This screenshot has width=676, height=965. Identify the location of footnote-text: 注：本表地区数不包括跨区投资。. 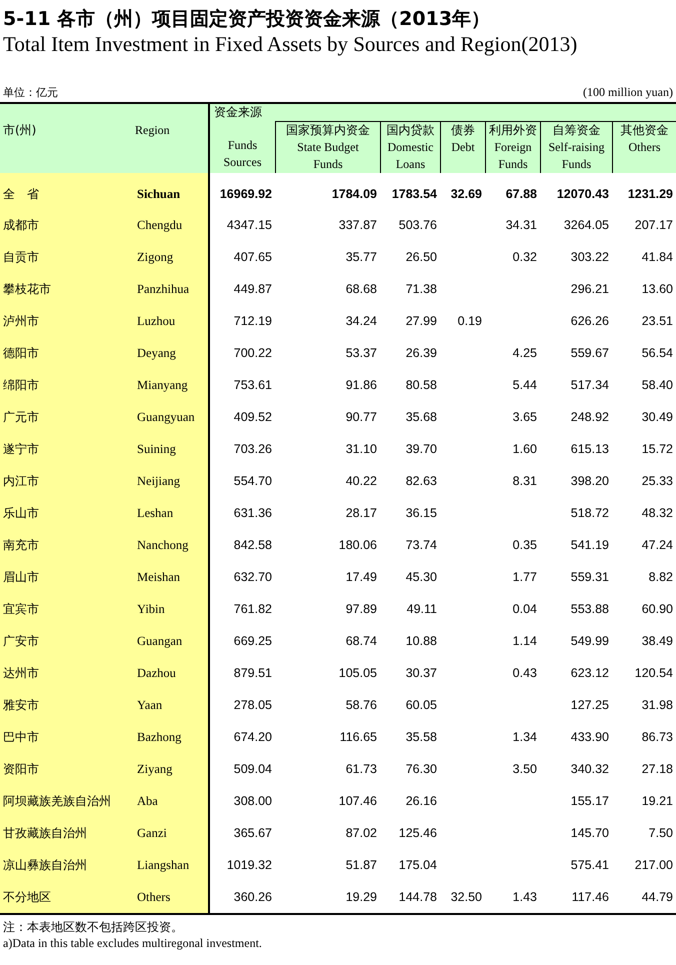
(93, 927).